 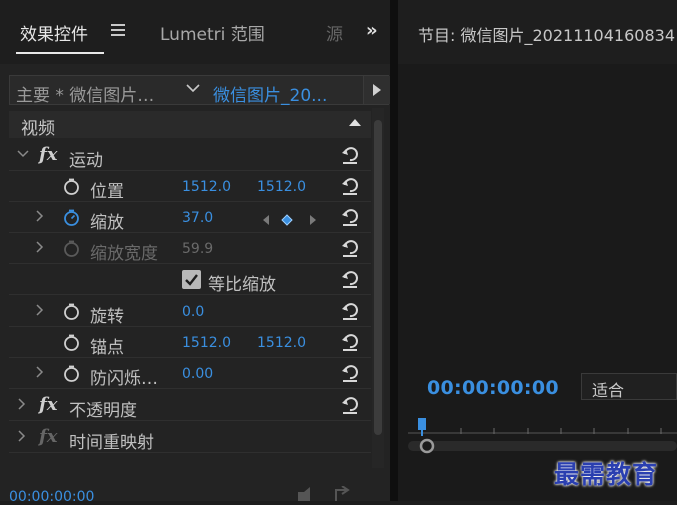 I want to click on uniform-scale-label: 等比缩放, so click(x=242, y=285).